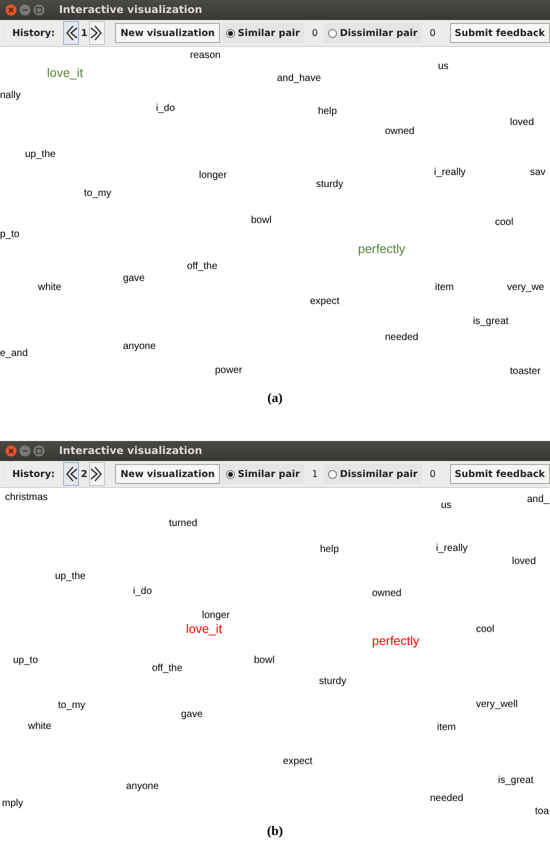 Image resolution: width=550 pixels, height=848 pixels. I want to click on word-label: power, so click(228, 371).